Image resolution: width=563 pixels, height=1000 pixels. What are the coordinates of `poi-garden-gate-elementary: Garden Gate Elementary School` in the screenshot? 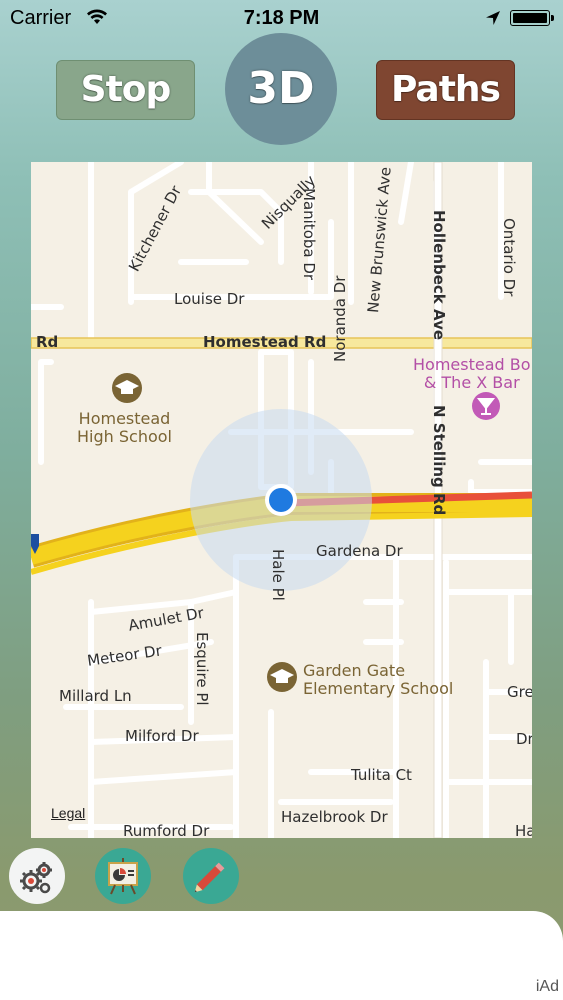 It's located at (378, 680).